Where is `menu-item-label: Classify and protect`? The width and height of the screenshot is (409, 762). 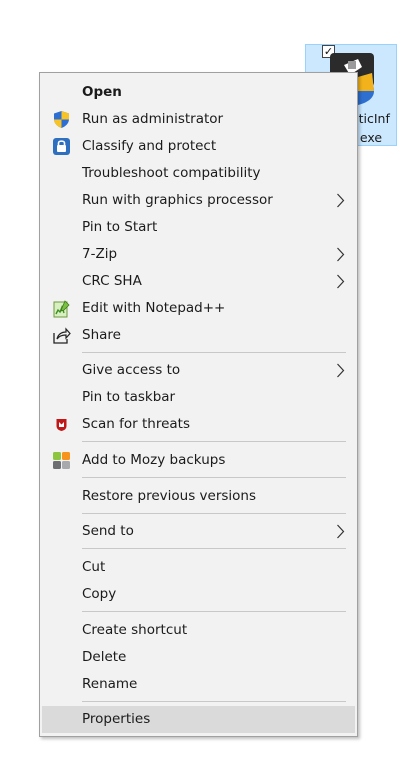 menu-item-label: Classify and protect is located at coordinates (149, 146).